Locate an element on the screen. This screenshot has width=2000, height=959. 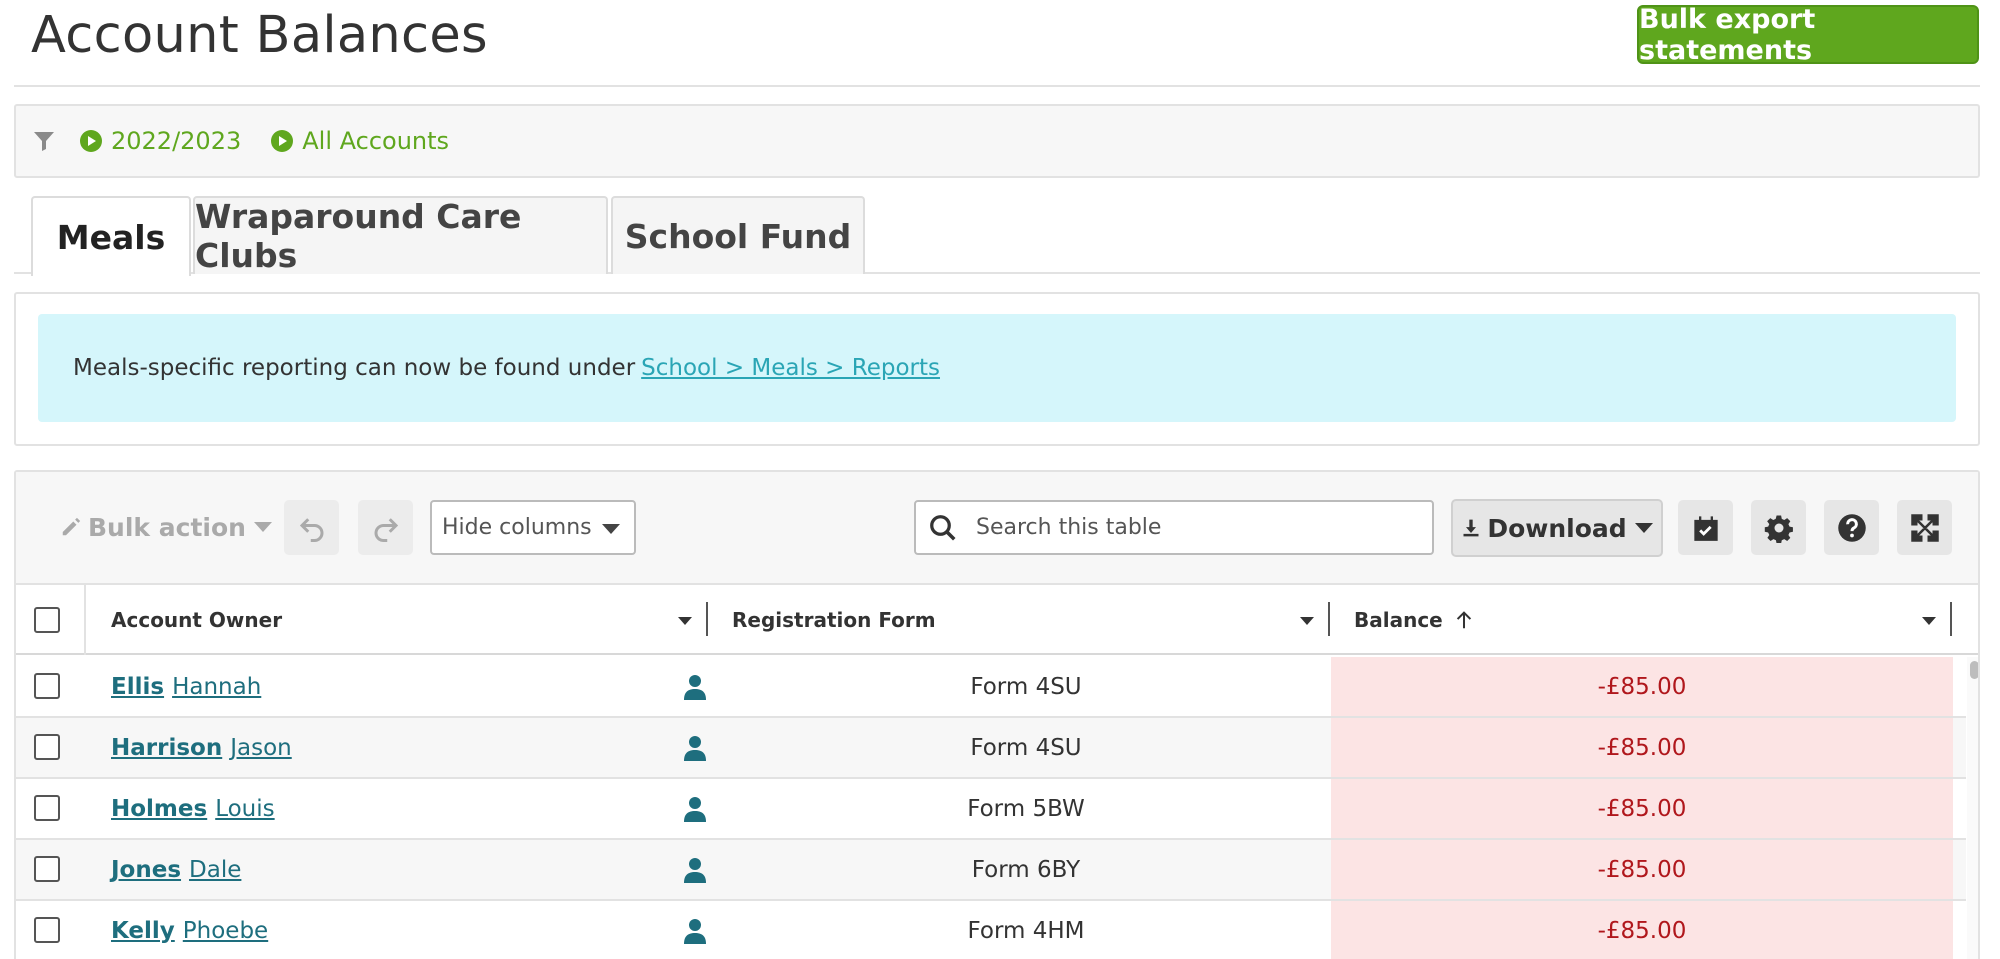
table-scrollbar is located at coordinates (1972, 808).